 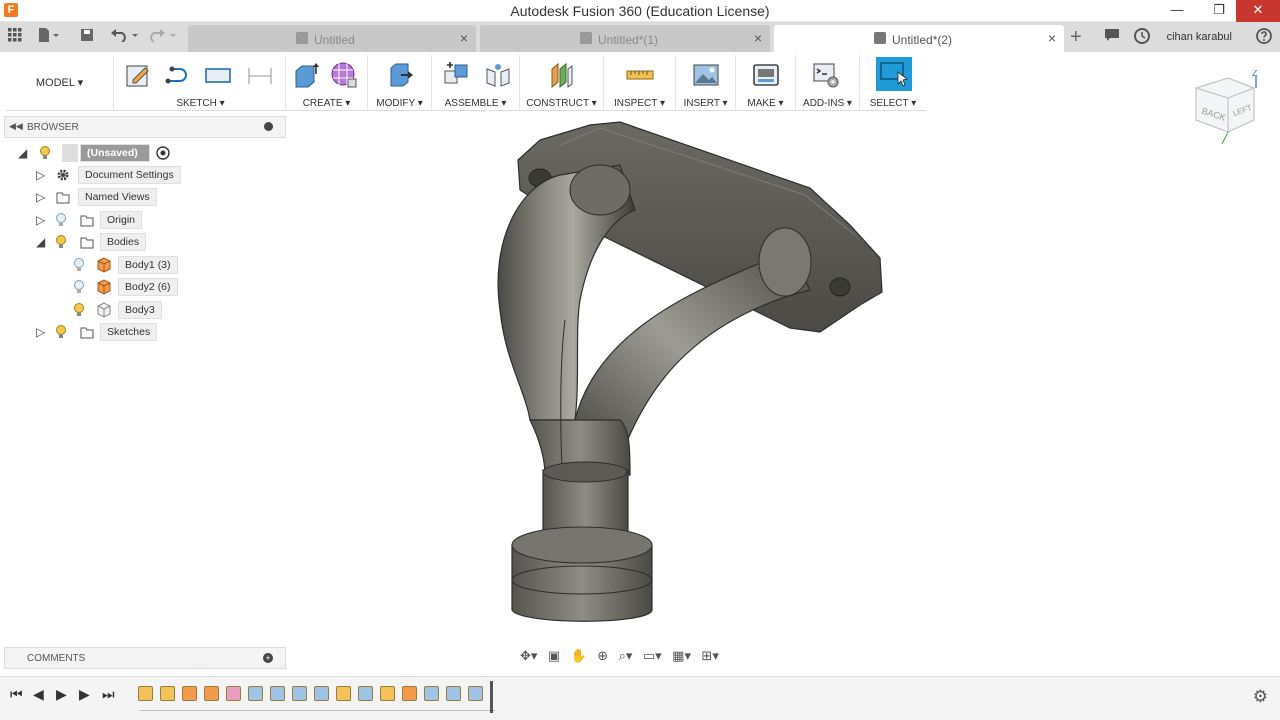 I want to click on new-component-icon, so click(x=456, y=75).